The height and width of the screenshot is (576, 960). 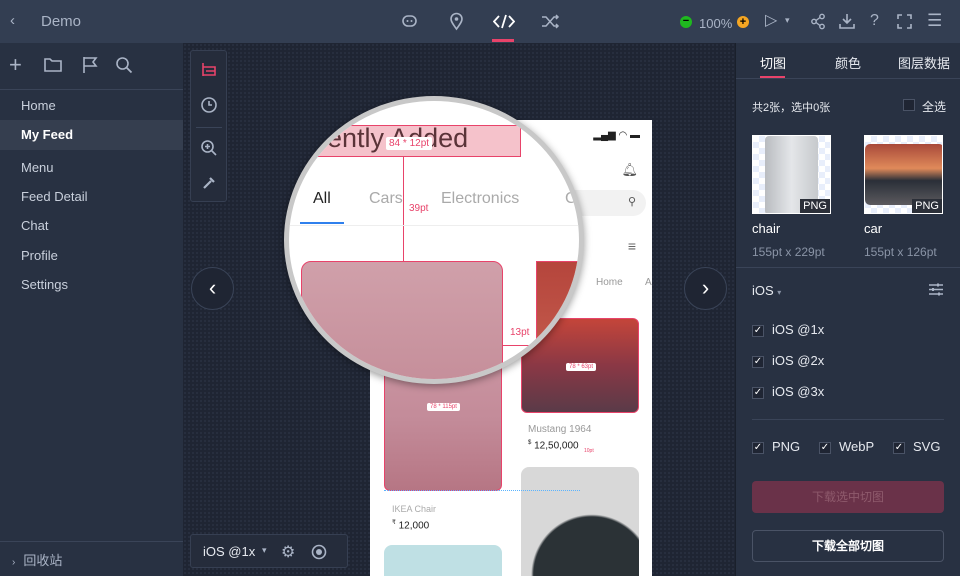 I want to click on flag-icon, so click(x=90, y=64).